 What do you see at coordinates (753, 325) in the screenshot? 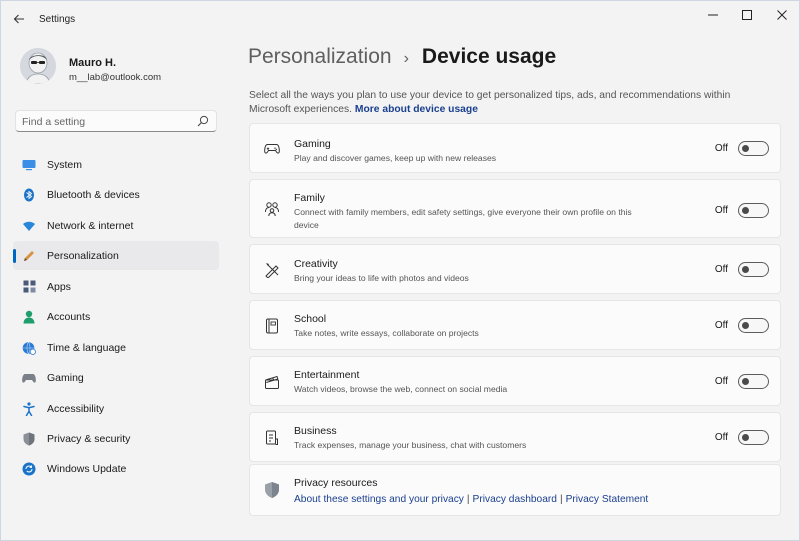
I see `school-toggle` at bounding box center [753, 325].